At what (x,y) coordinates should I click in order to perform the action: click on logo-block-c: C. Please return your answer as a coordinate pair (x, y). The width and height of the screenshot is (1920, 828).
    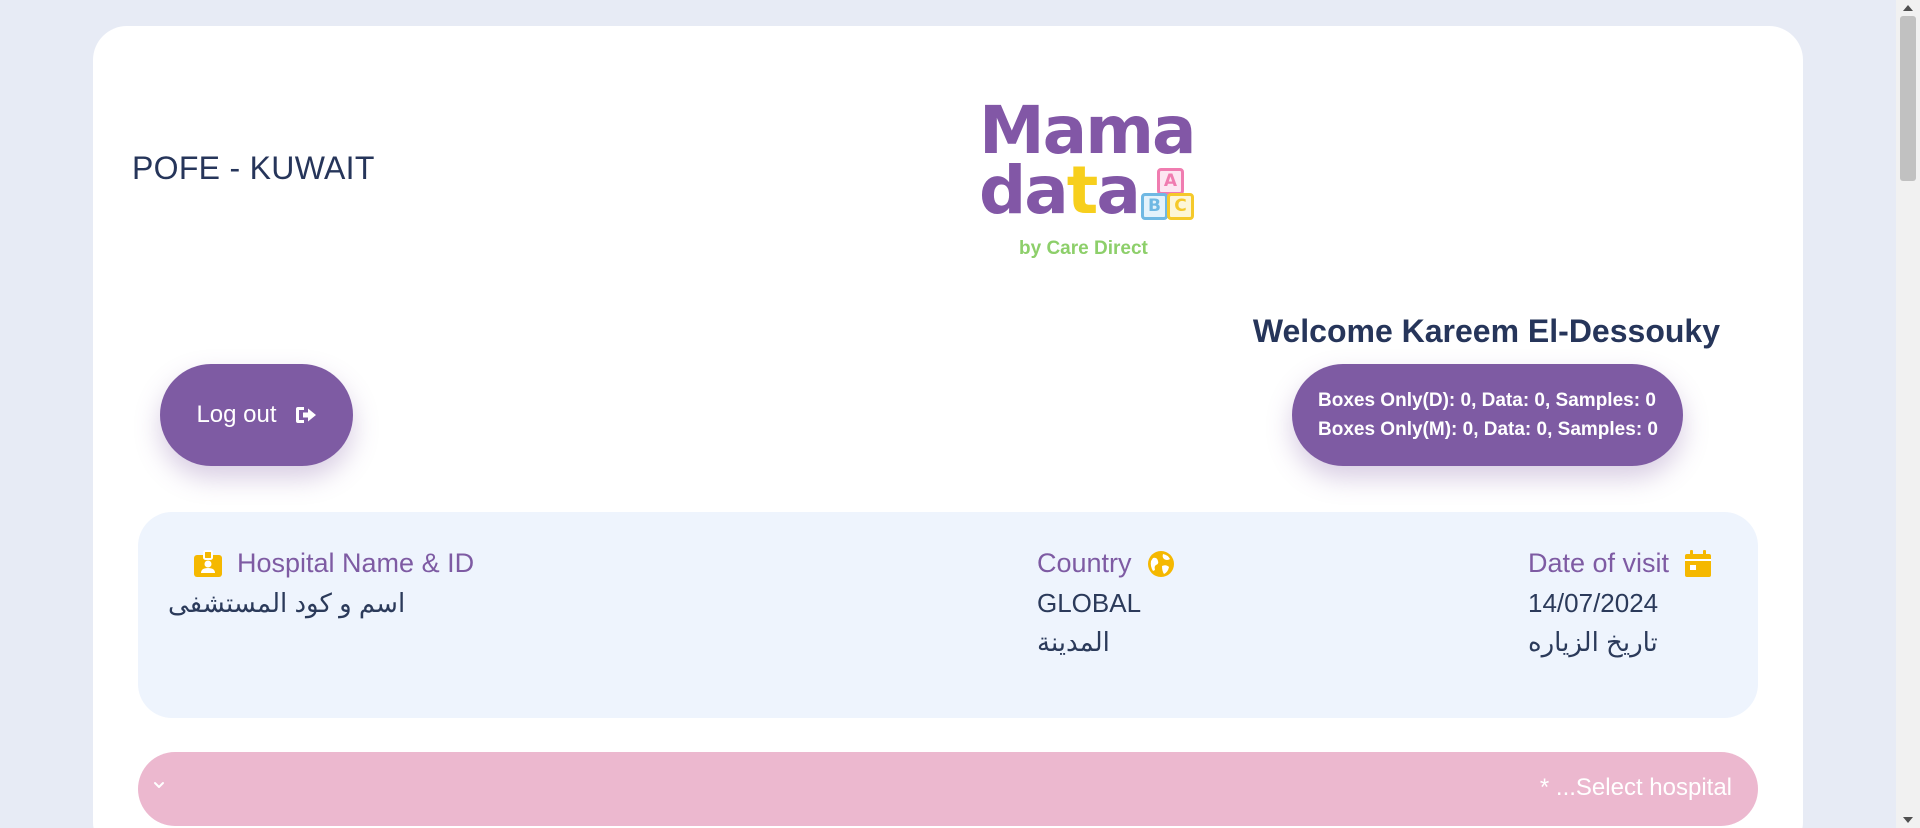
    Looking at the image, I should click on (1180, 206).